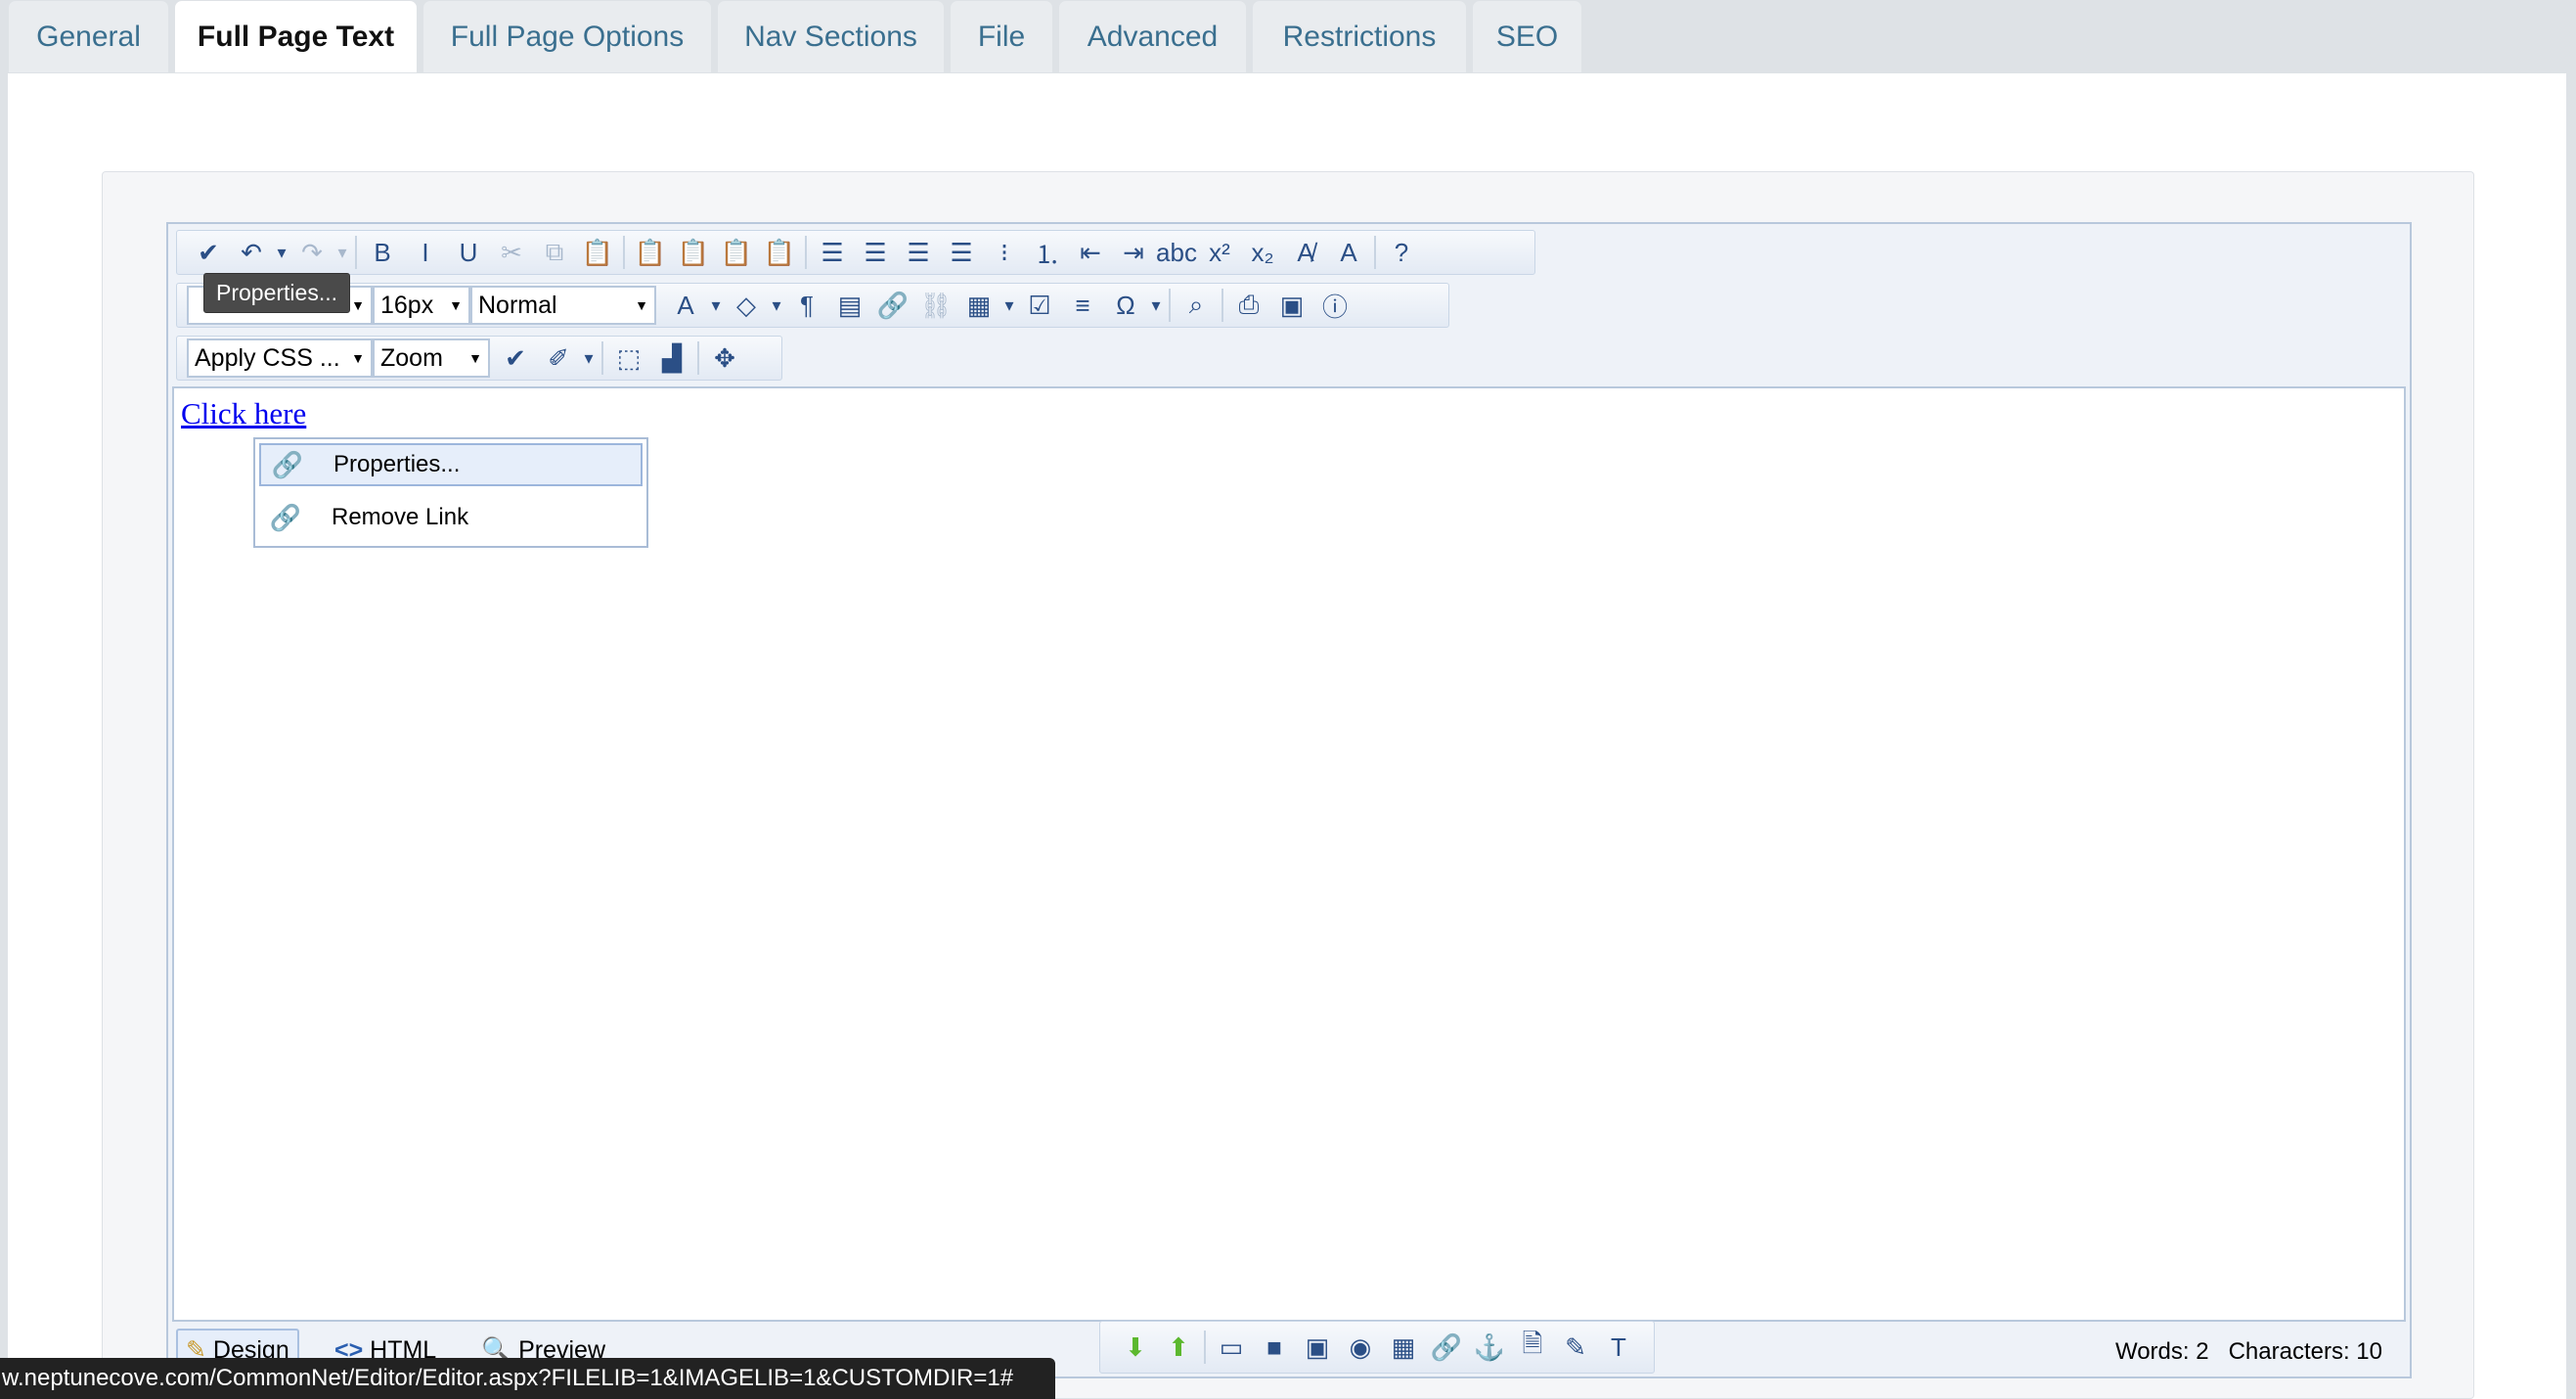  I want to click on toolbar-row-1: ✔ ↶ ▾ ↷ ▾ B I U ✂ ⧉ 📋 📋 📋 📋 📋 ☰ ☰ ☰ ☰ ⁝ ⒈ ⇤ ⇥ abc x² x₂ A̸ A?, so click(855, 252).